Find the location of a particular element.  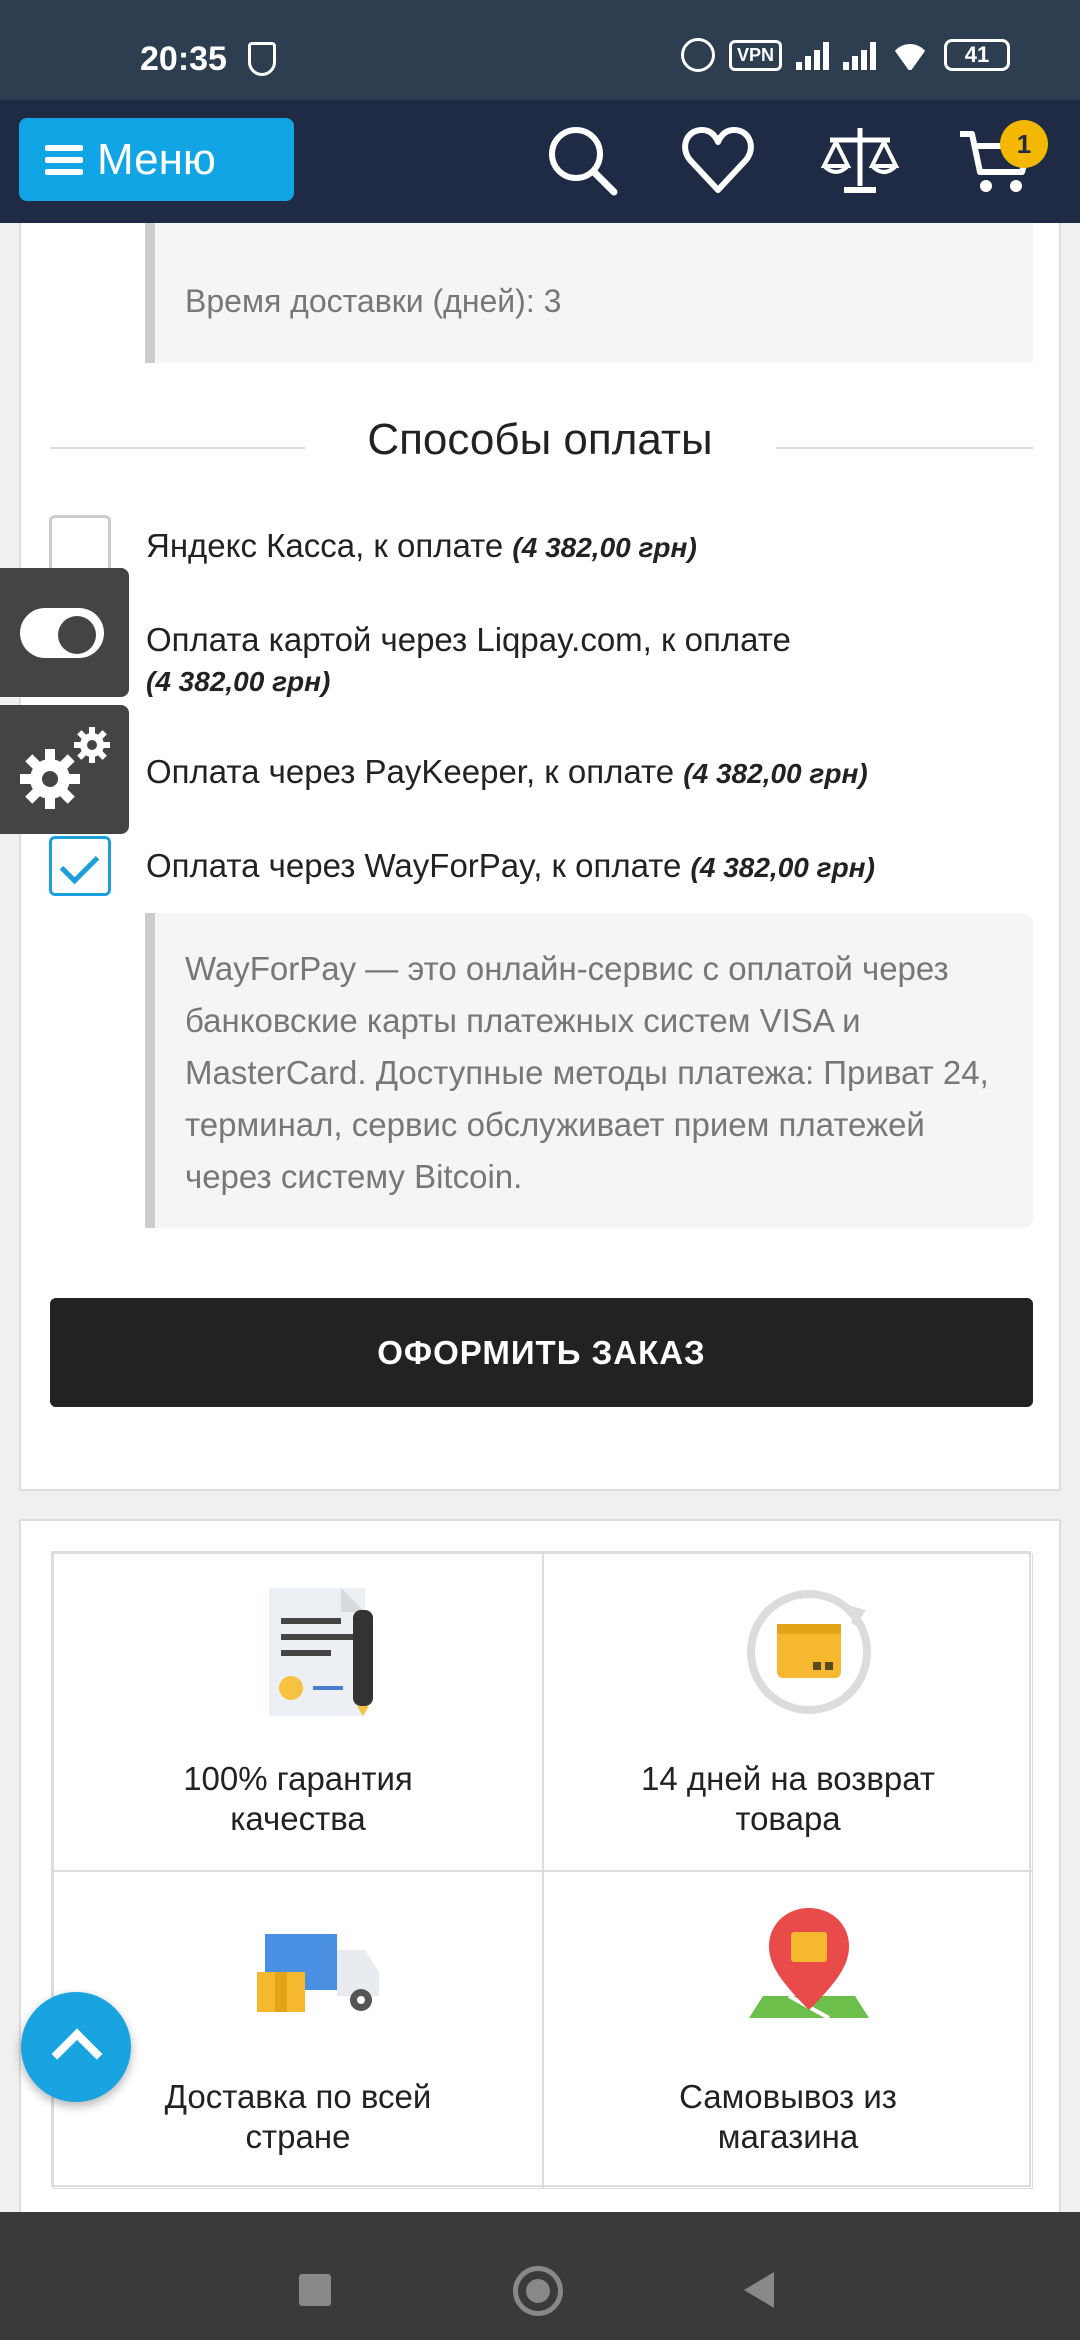

recents-icon is located at coordinates (315, 2290).